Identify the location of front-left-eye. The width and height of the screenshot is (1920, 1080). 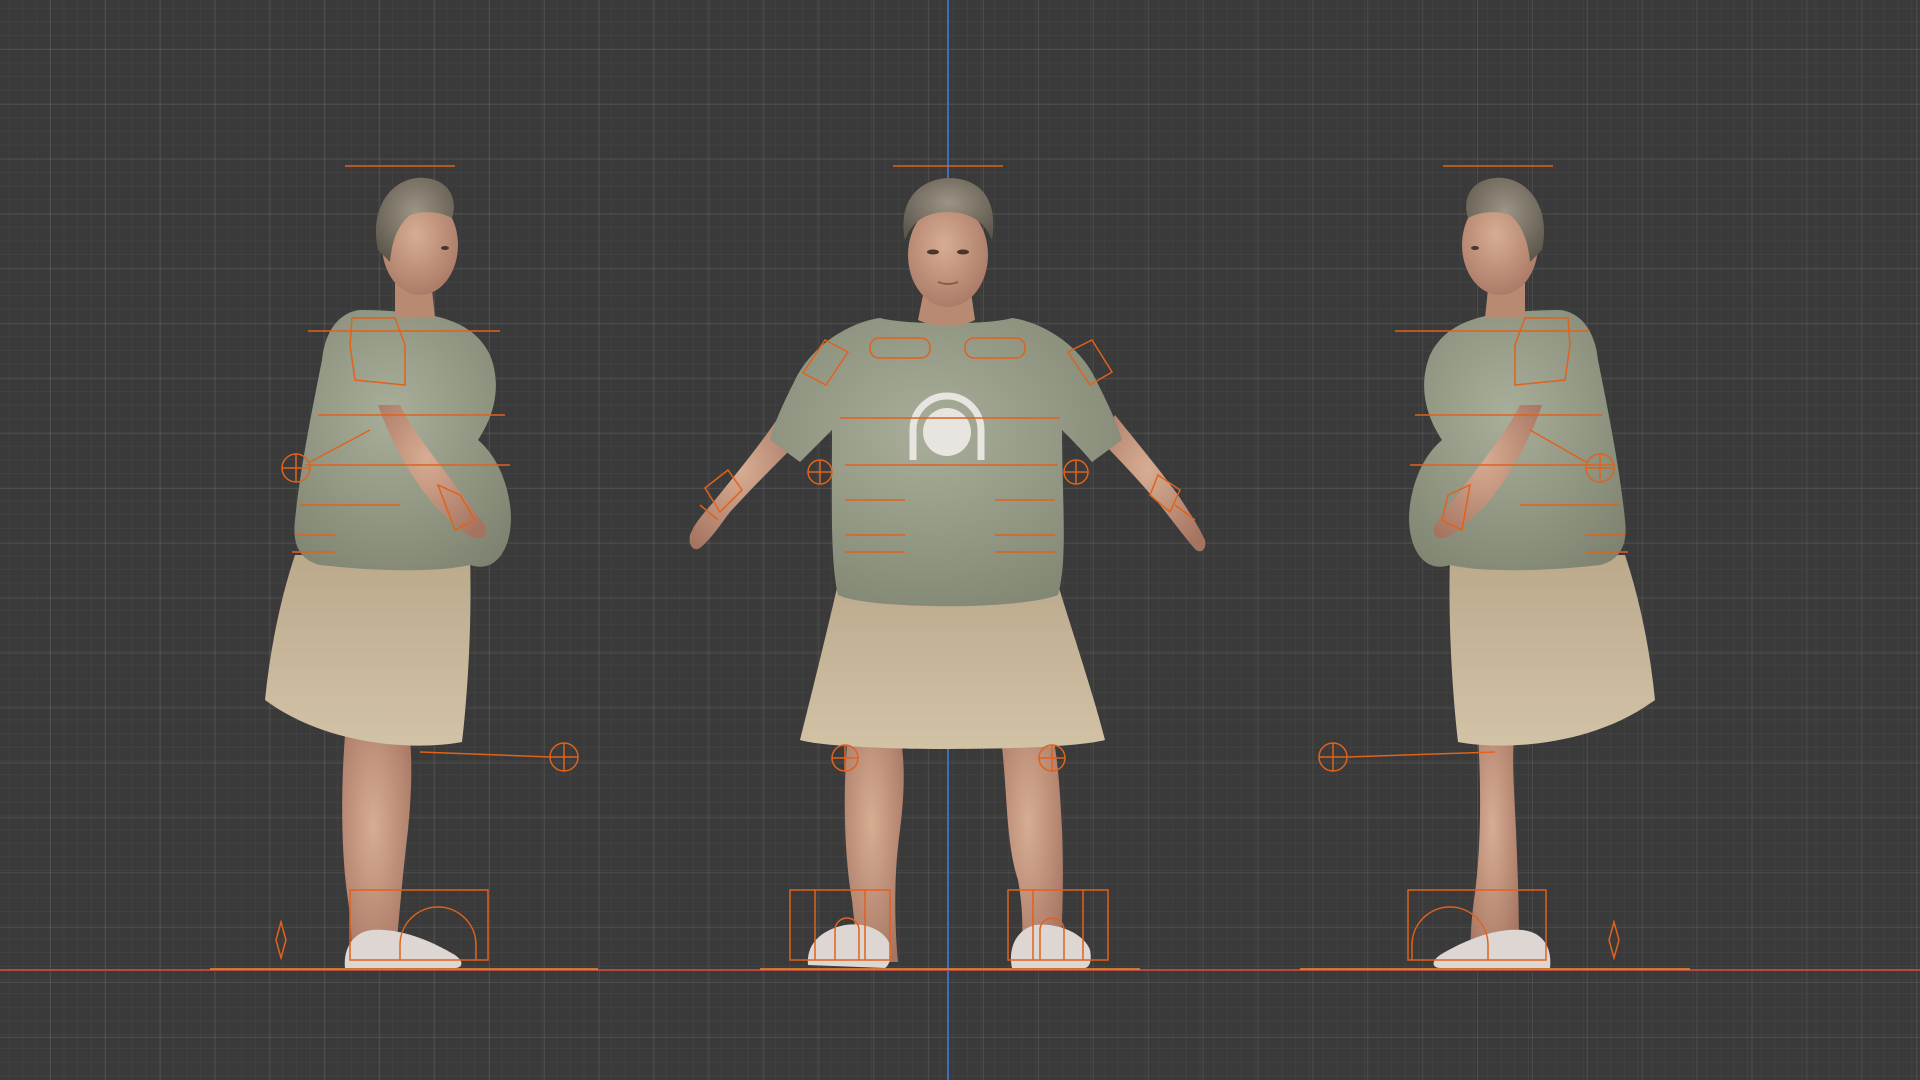
(933, 252).